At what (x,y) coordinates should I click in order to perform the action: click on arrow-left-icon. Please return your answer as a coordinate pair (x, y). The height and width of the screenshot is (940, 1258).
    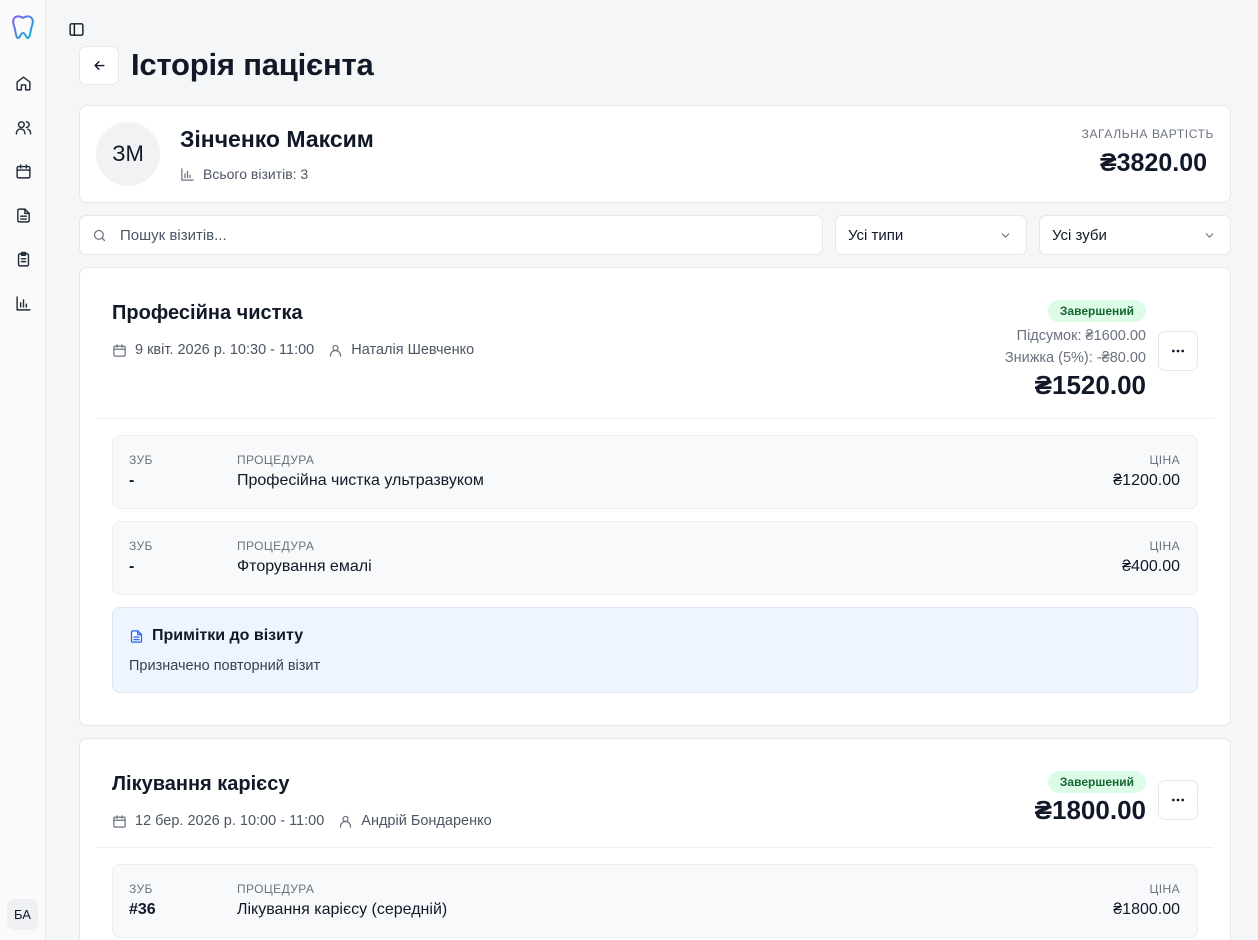
    Looking at the image, I should click on (99, 65).